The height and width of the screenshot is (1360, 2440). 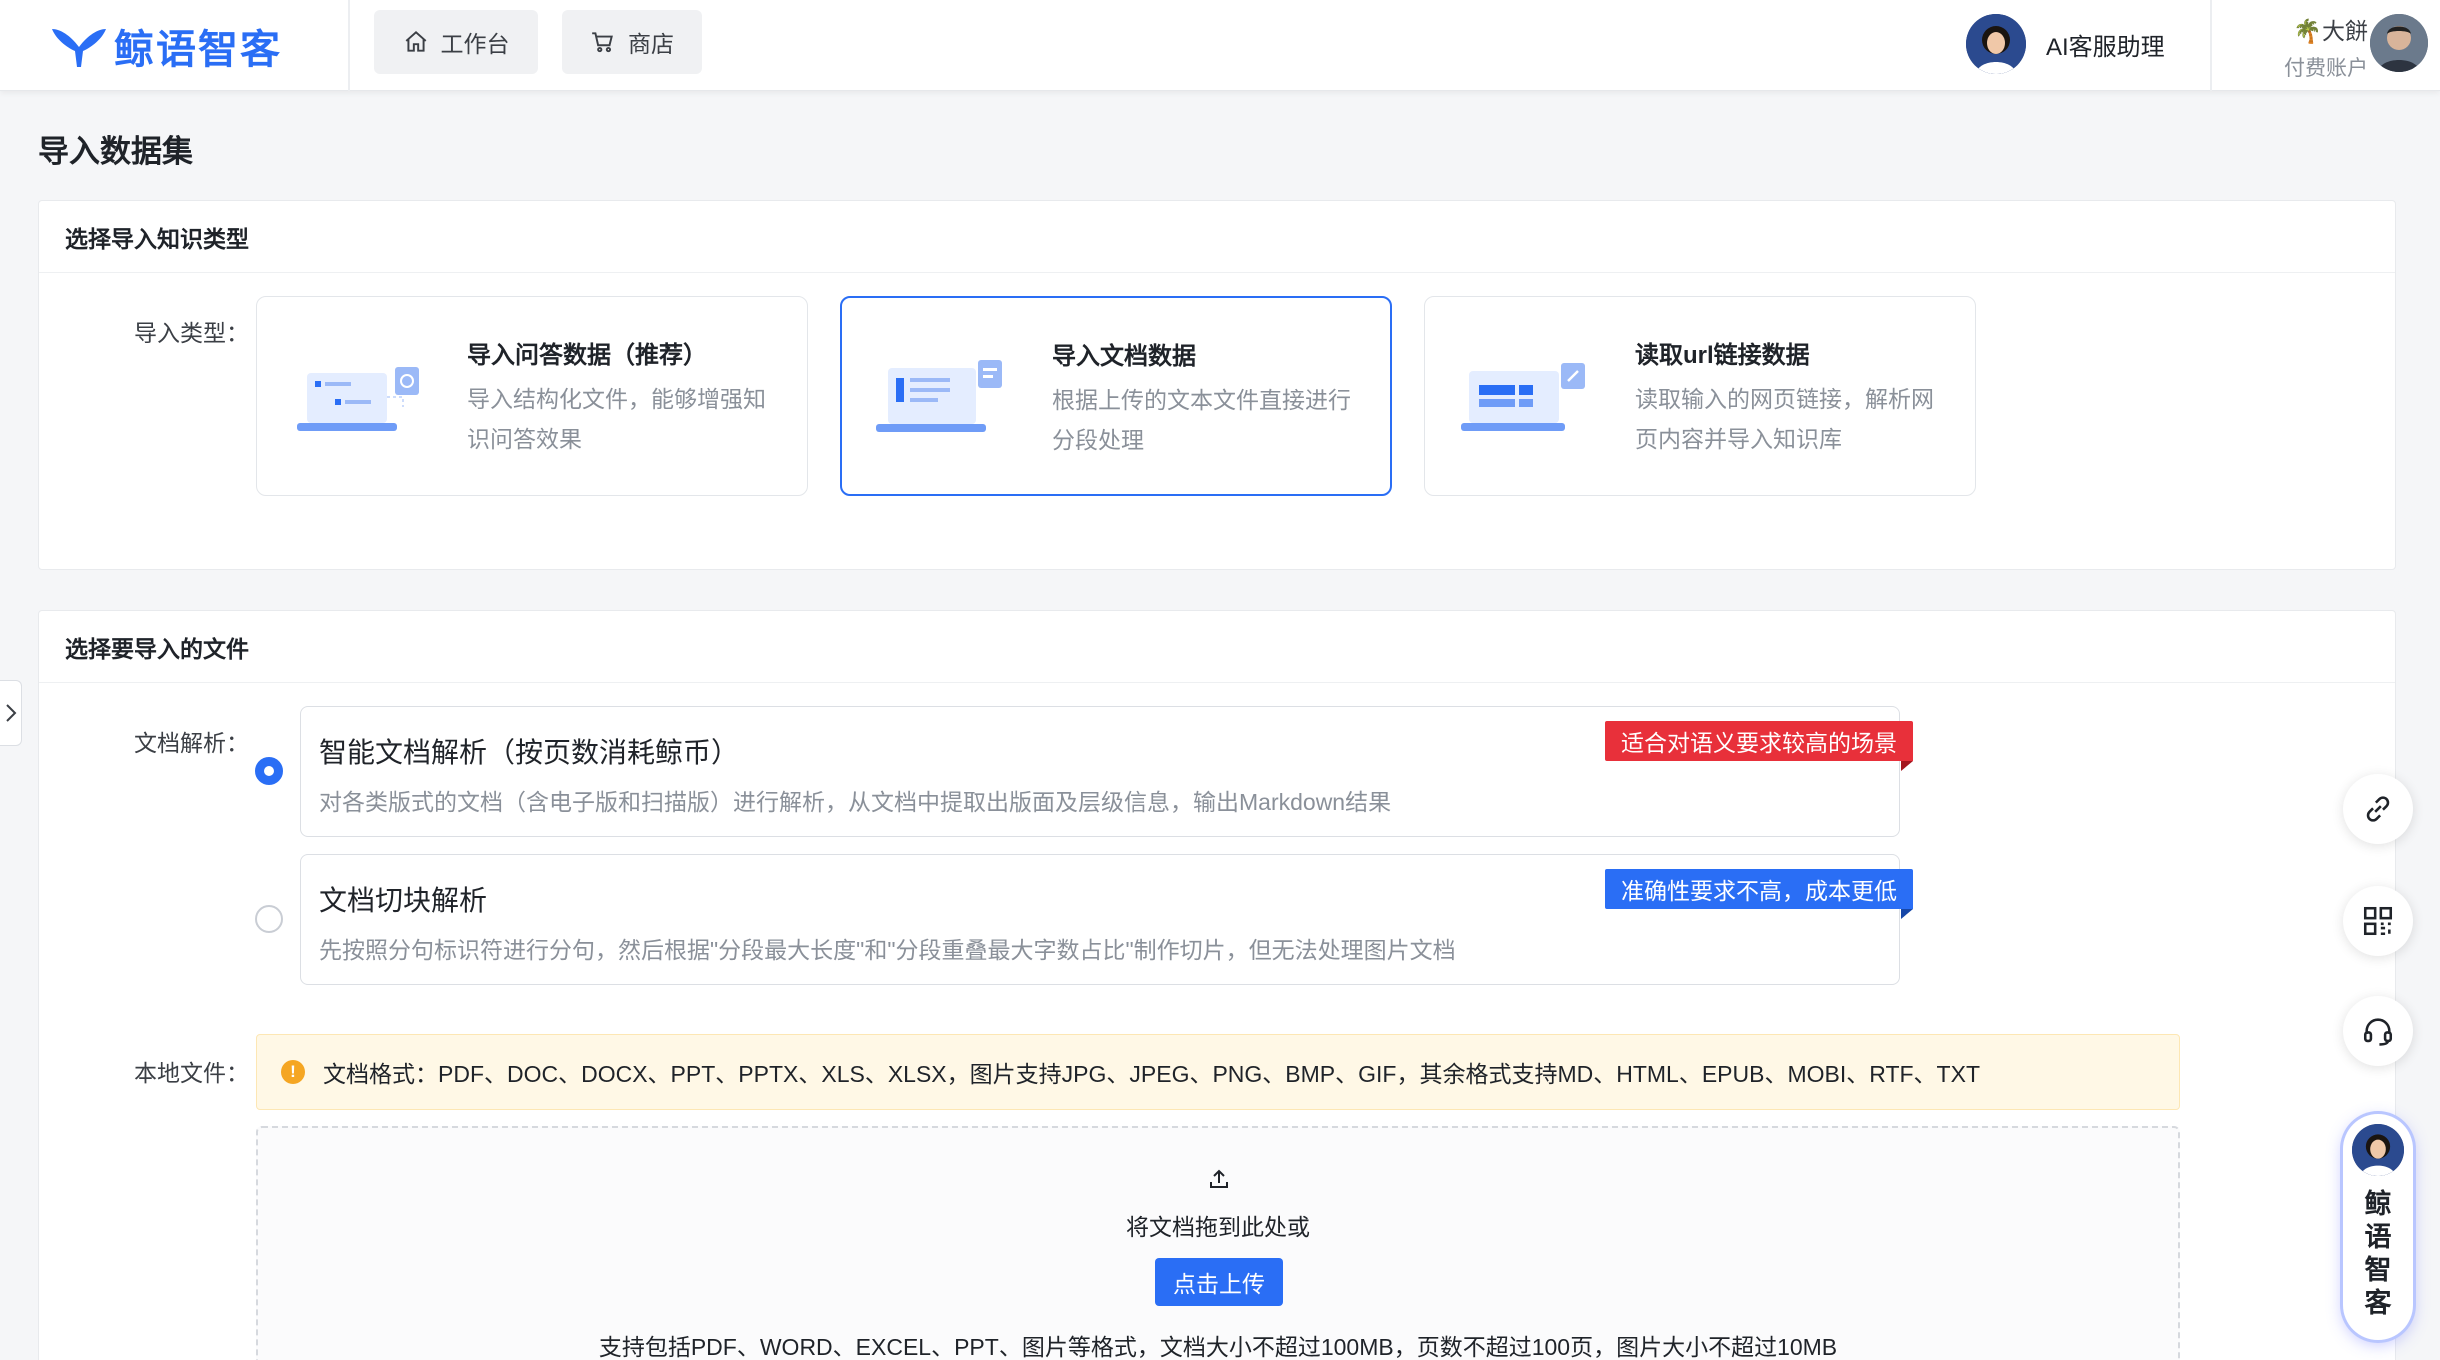 What do you see at coordinates (529, 752) in the screenshot?
I see `smart-parse-title: 智能文档解析（按页数消耗鲸币）` at bounding box center [529, 752].